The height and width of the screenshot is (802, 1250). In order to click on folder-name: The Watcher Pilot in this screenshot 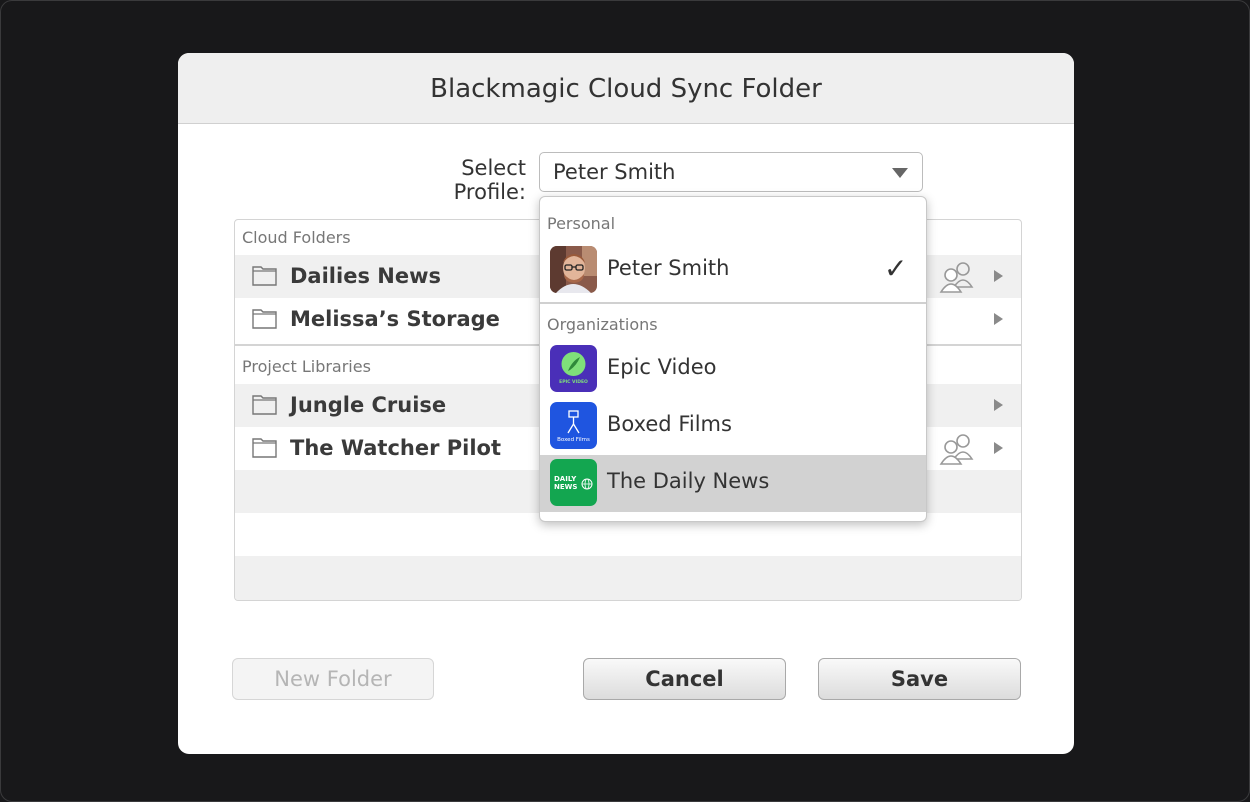, I will do `click(396, 448)`.